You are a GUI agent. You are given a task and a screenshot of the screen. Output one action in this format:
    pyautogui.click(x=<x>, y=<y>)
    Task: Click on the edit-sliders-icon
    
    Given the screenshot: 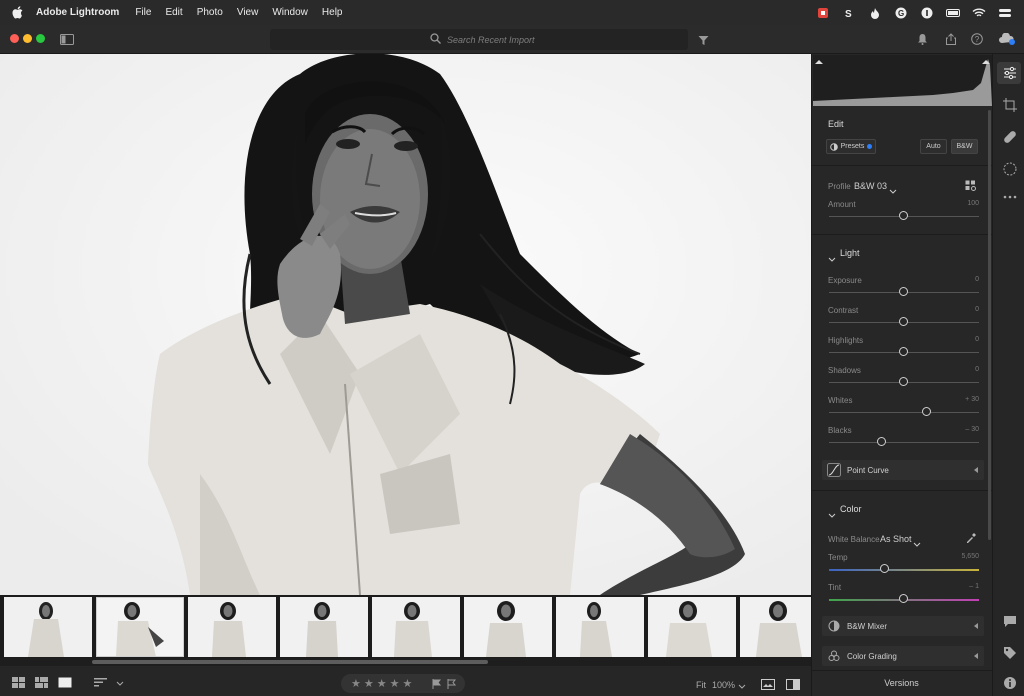 What is the action you would take?
    pyautogui.click(x=1010, y=73)
    